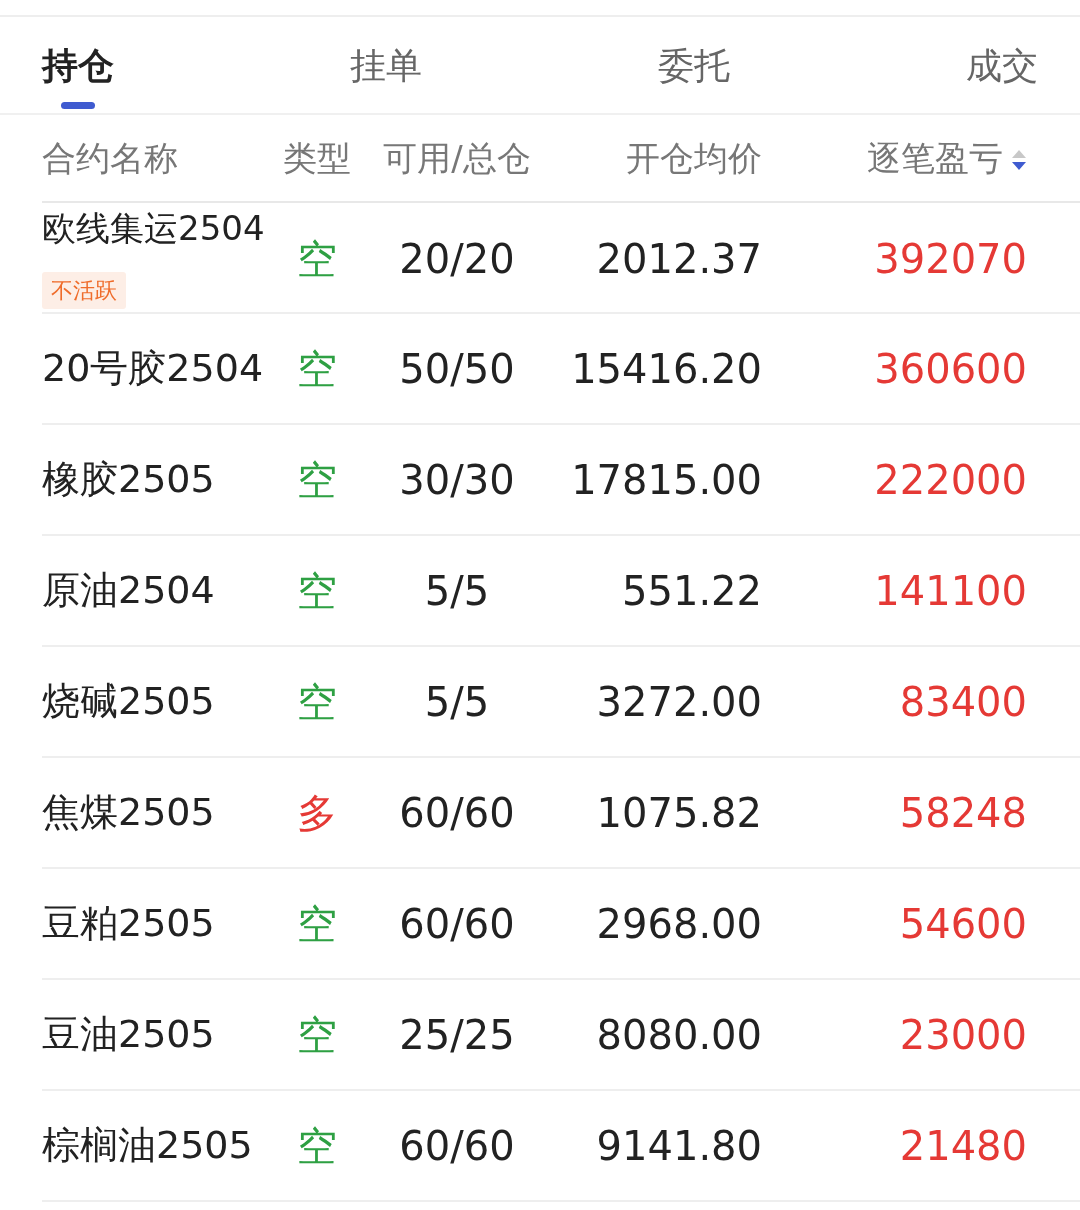 The width and height of the screenshot is (1080, 1210). Describe the element at coordinates (935, 157) in the screenshot. I see `column-header: 逐笔盈亏` at that location.